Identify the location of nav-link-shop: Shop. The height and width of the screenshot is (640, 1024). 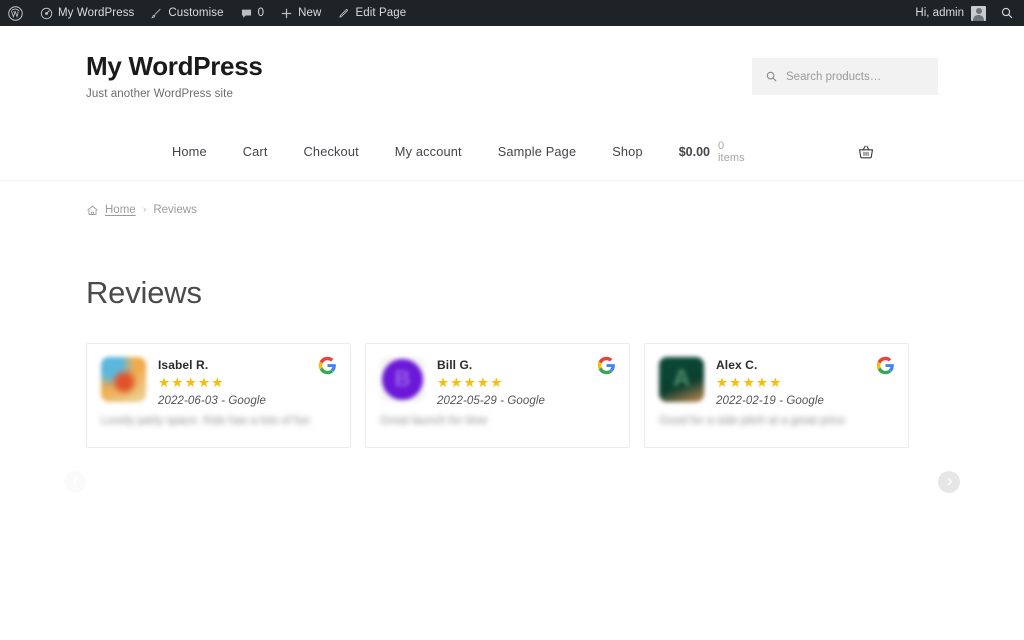
(636, 151).